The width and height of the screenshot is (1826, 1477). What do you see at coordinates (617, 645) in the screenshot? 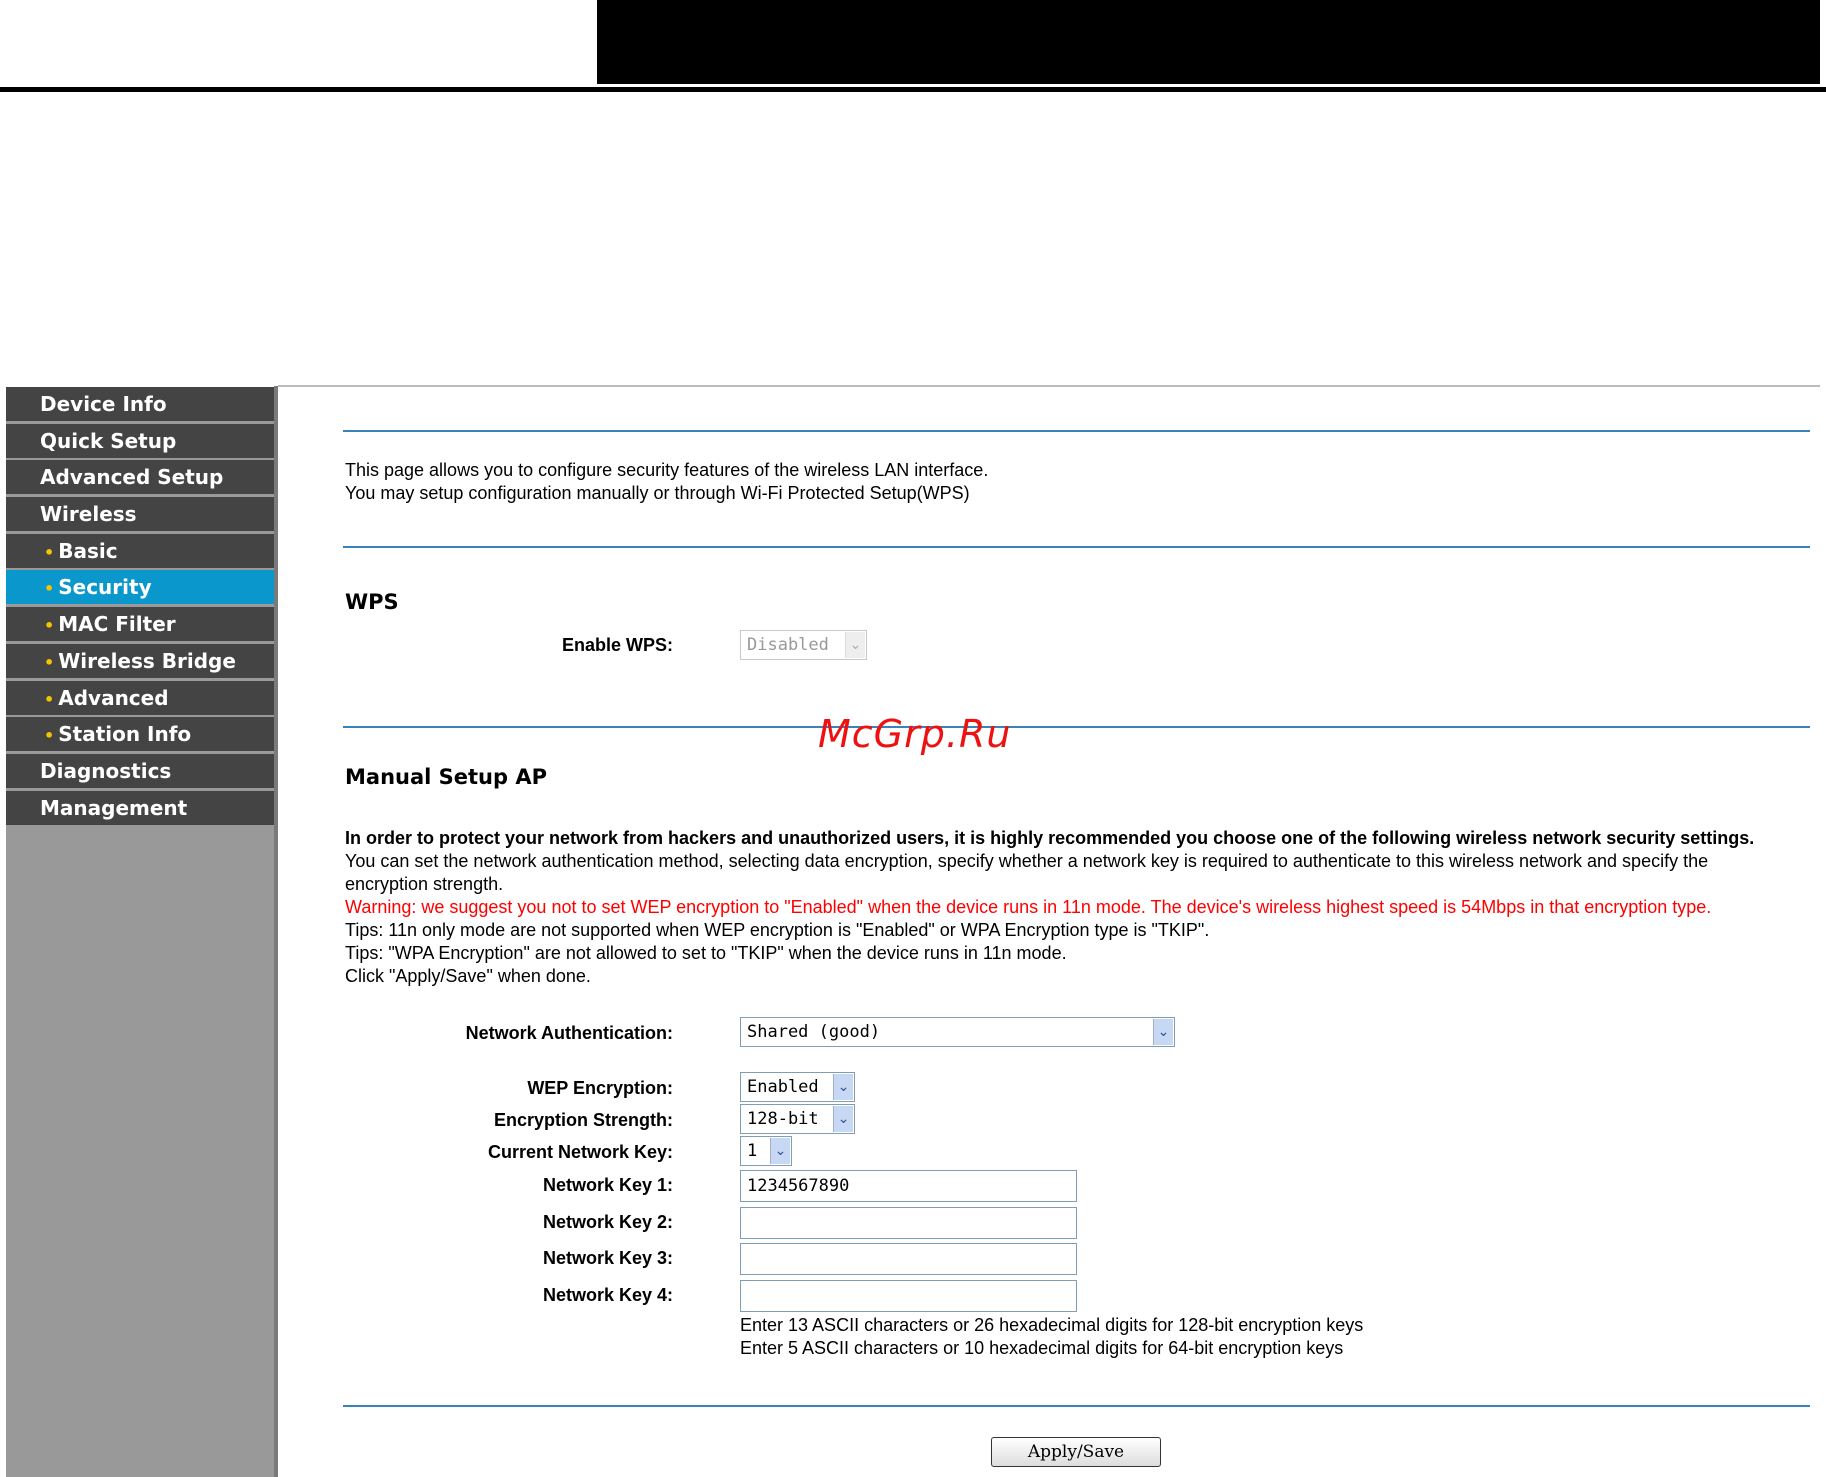
I see `enable-wps-label: Enable WPS:` at bounding box center [617, 645].